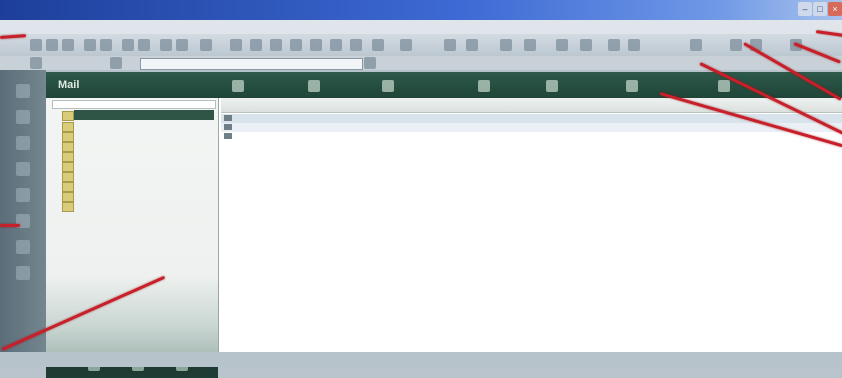 Image resolution: width=842 pixels, height=378 pixels. Describe the element at coordinates (421, 27) in the screenshot. I see `menu-bar` at that location.